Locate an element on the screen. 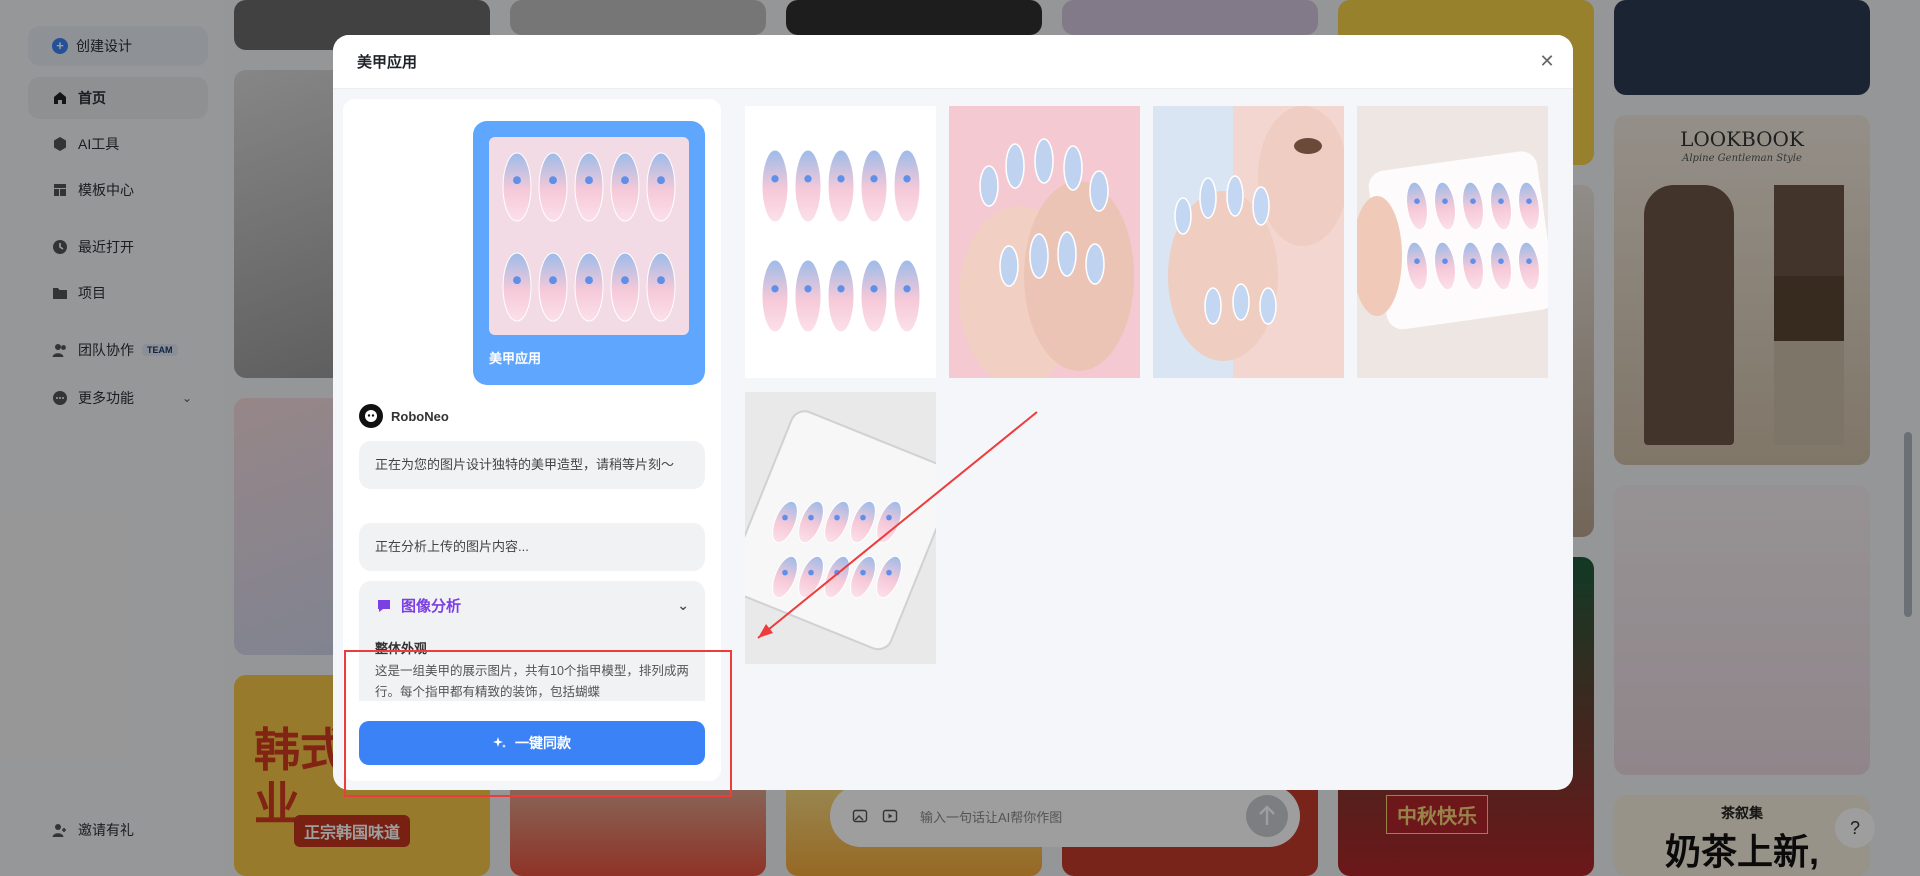 The width and height of the screenshot is (1920, 876). page-scrollbar is located at coordinates (1908, 524).